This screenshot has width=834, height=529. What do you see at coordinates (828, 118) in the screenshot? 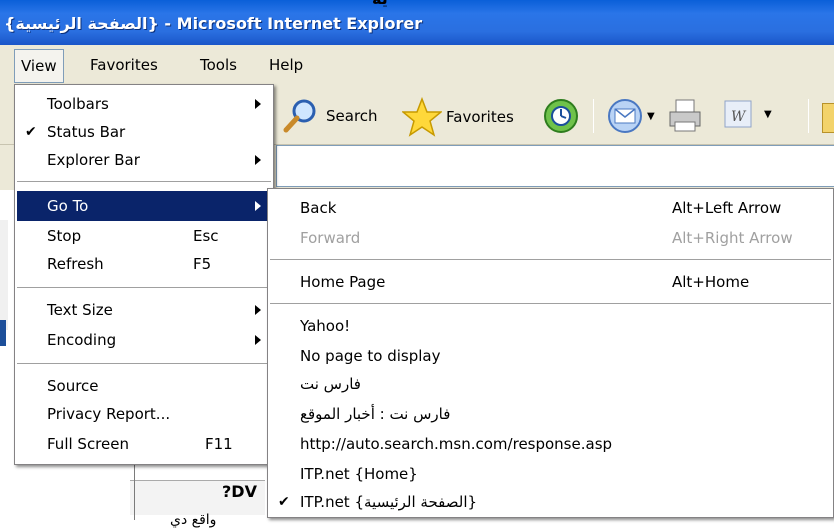
I see `folder-icon` at bounding box center [828, 118].